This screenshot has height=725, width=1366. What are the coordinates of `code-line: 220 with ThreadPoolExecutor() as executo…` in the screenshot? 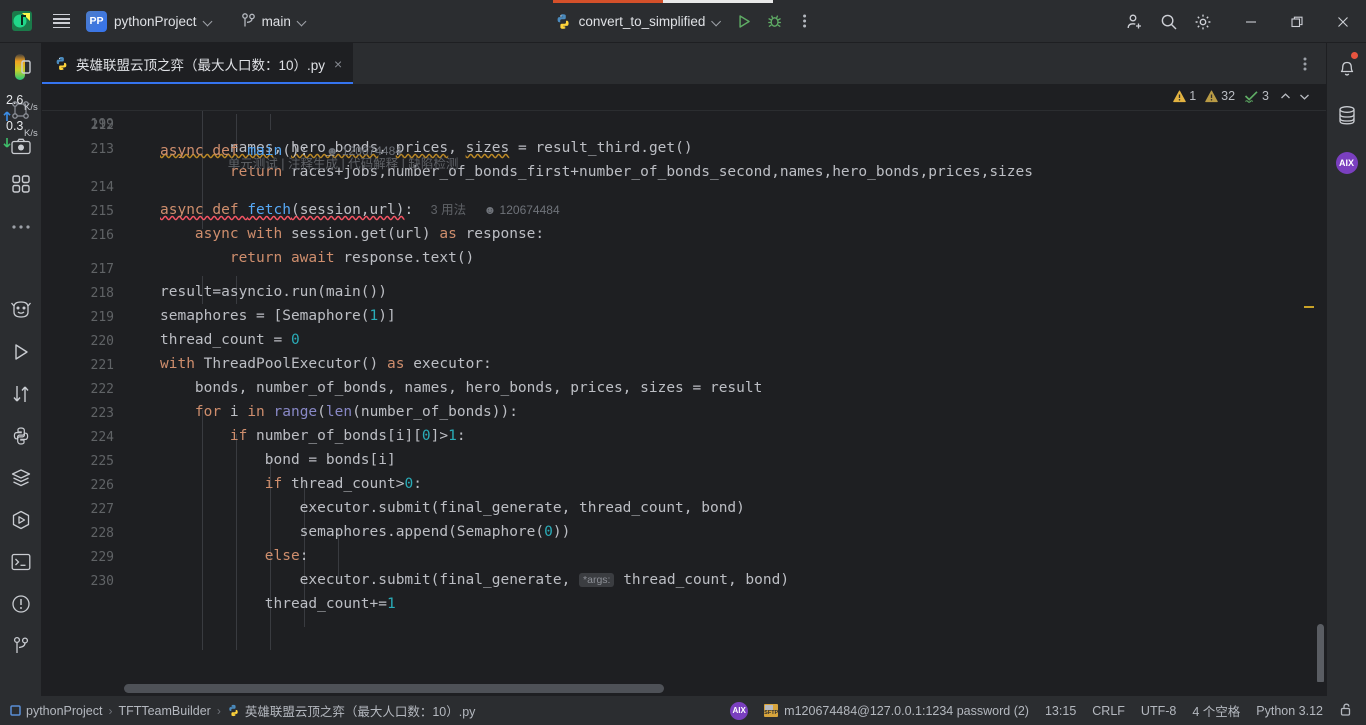 It's located at (267, 339).